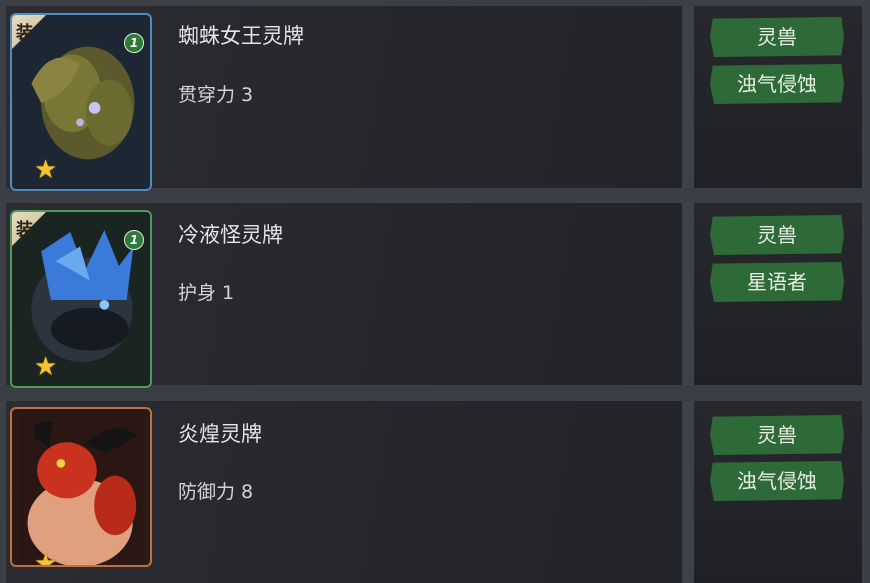 The image size is (870, 583). I want to click on card-stat: 贯穿力 3, so click(216, 95).